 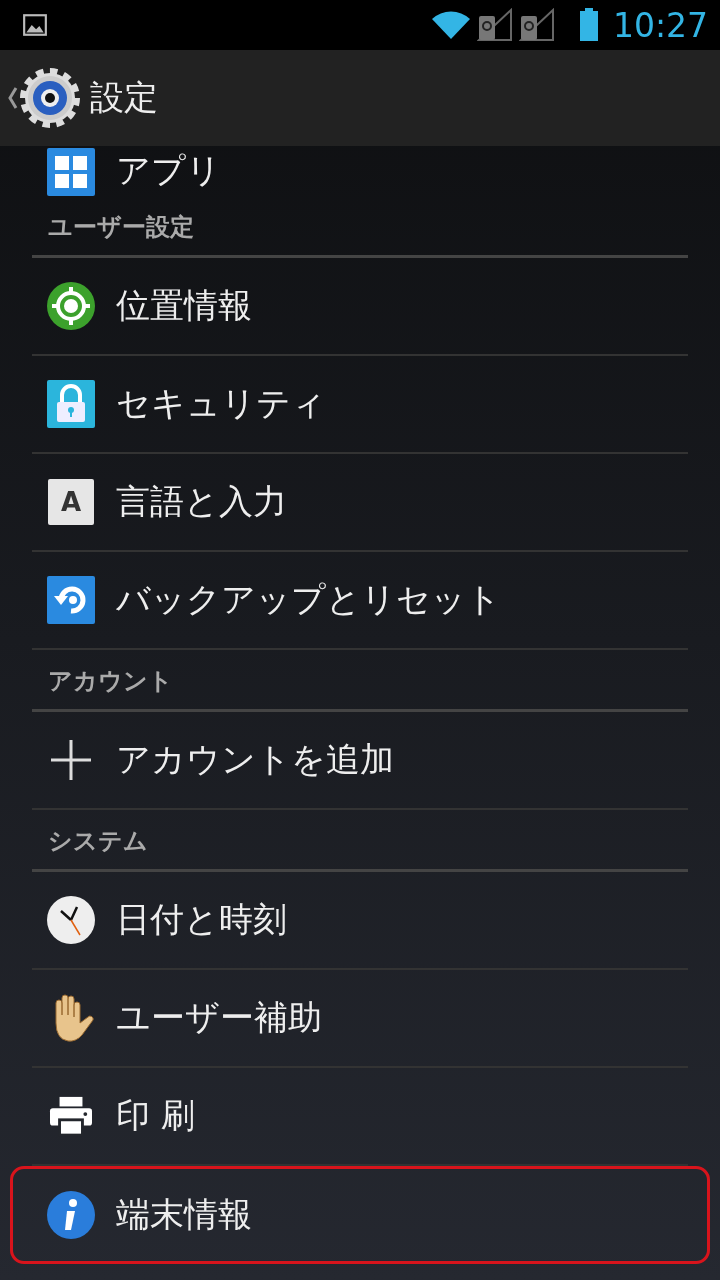 I want to click on screen-title: 設定, so click(x=124, y=97).